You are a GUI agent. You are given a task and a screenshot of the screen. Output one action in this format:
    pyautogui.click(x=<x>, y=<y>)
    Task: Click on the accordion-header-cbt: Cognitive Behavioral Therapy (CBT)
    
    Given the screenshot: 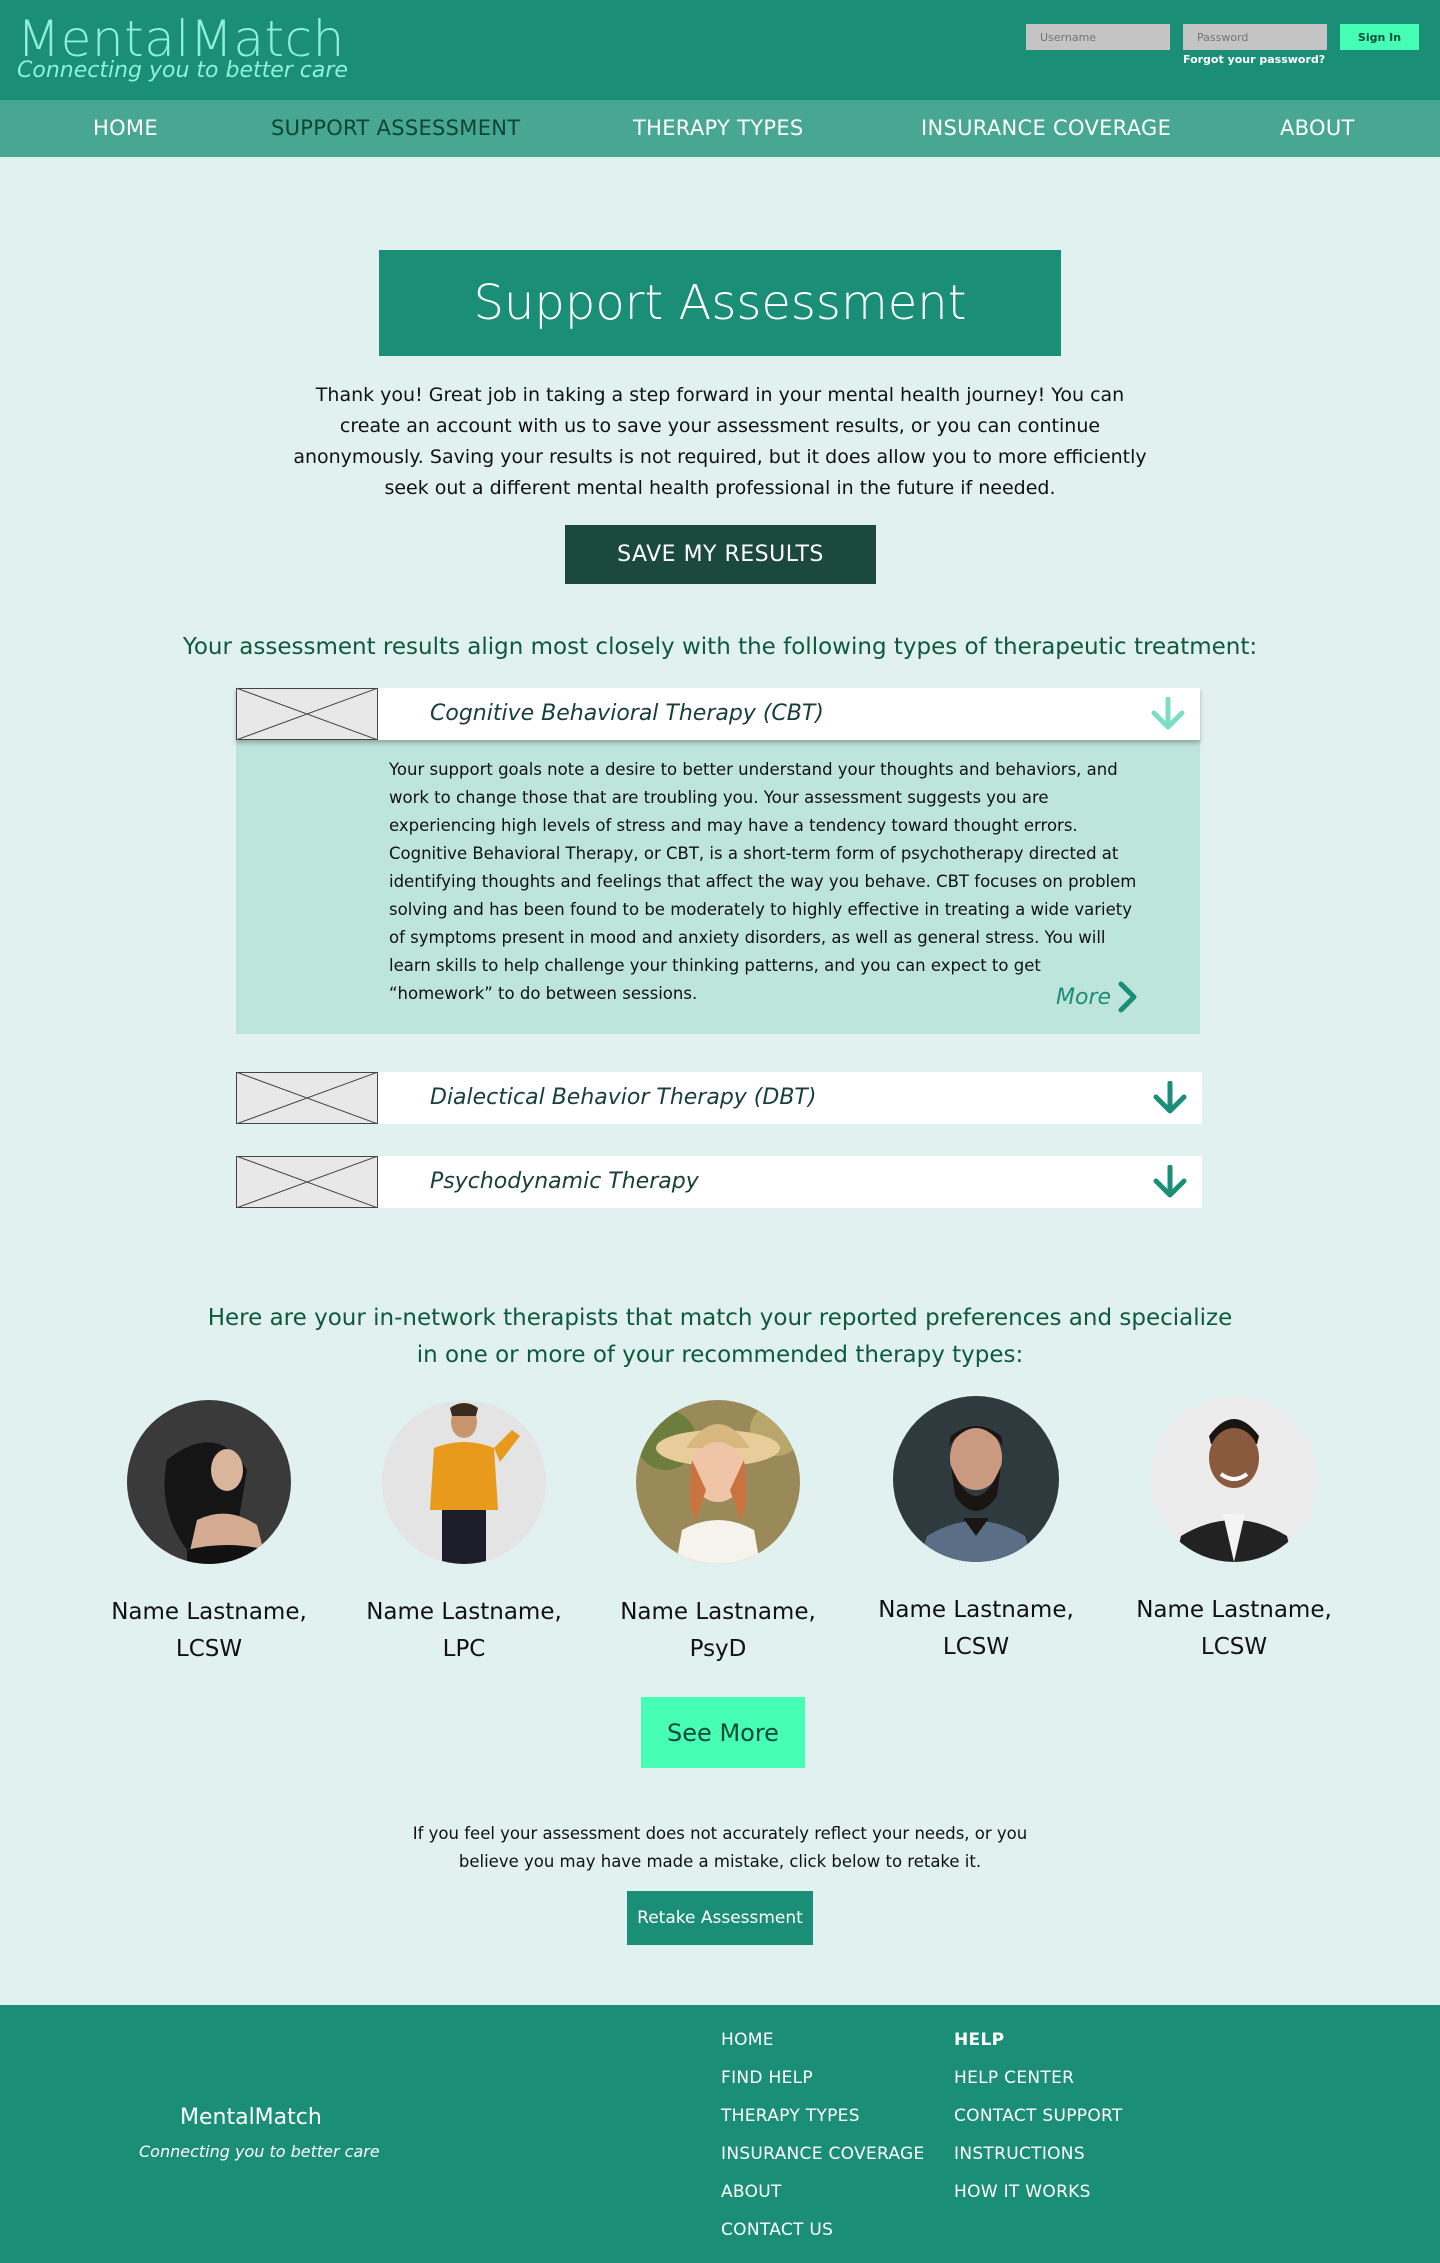 What is the action you would take?
    pyautogui.click(x=718, y=714)
    